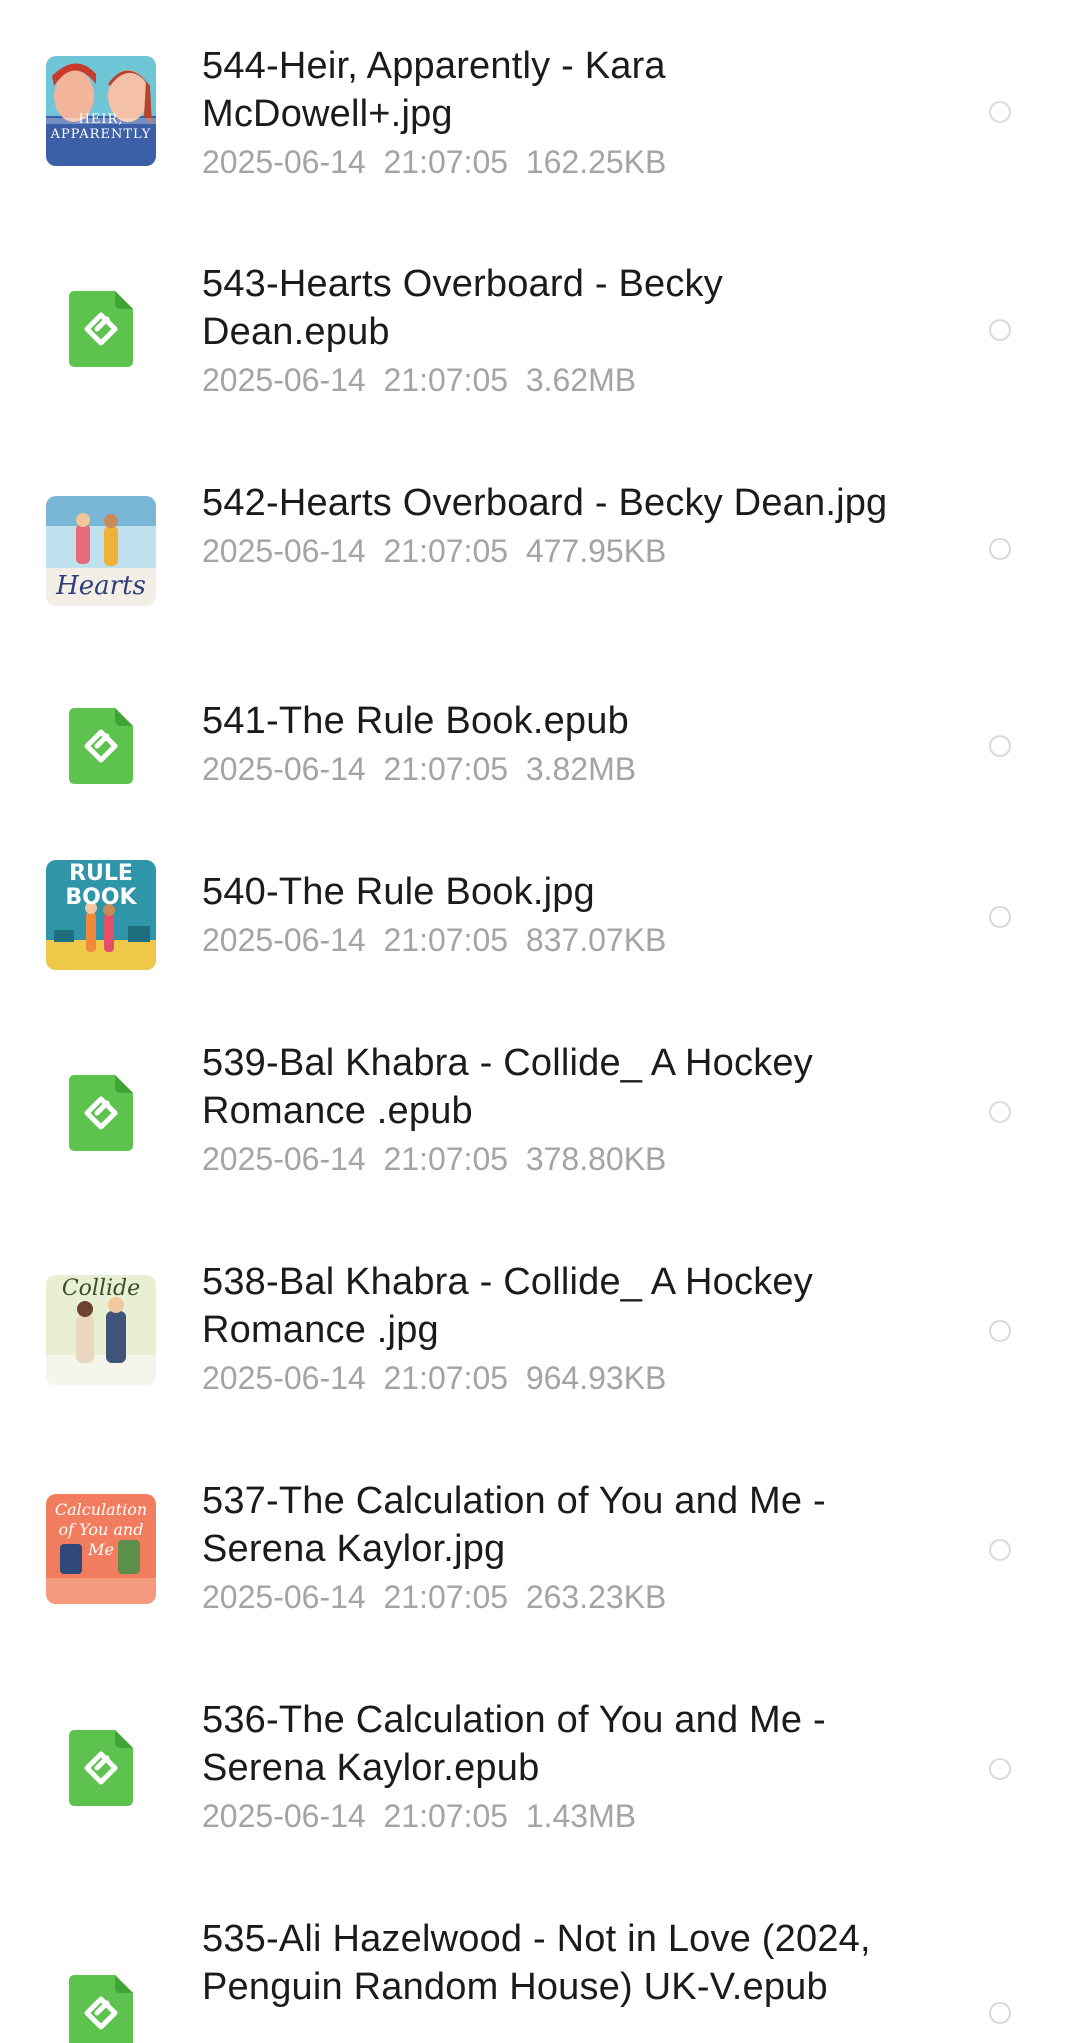 The image size is (1080, 2043). Describe the element at coordinates (596, 940) in the screenshot. I see `file-size: 837.07KB` at that location.